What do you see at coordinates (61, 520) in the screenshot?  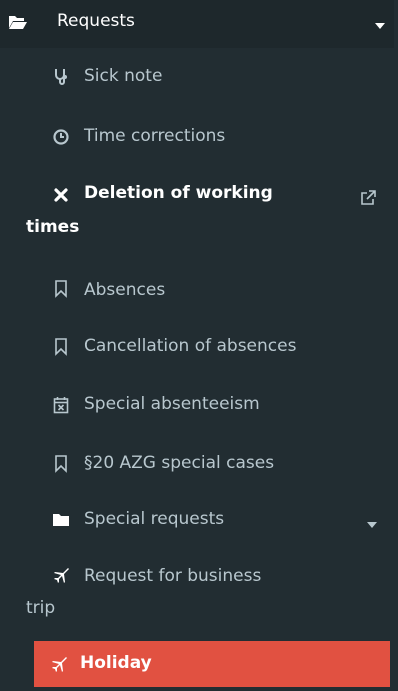 I see `folder-icon` at bounding box center [61, 520].